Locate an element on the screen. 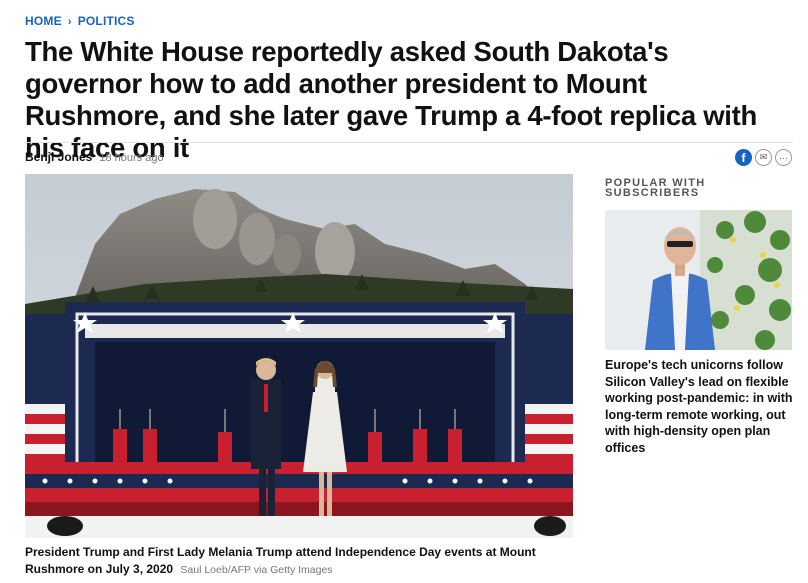 The height and width of the screenshot is (583, 808). sidebar-item-thumbnail is located at coordinates (698, 280).